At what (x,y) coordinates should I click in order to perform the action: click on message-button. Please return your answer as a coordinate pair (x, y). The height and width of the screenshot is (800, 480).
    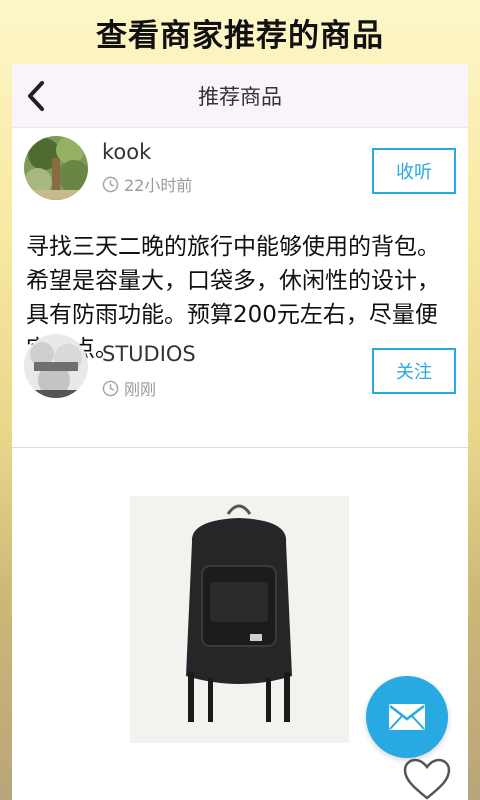
    Looking at the image, I should click on (407, 717).